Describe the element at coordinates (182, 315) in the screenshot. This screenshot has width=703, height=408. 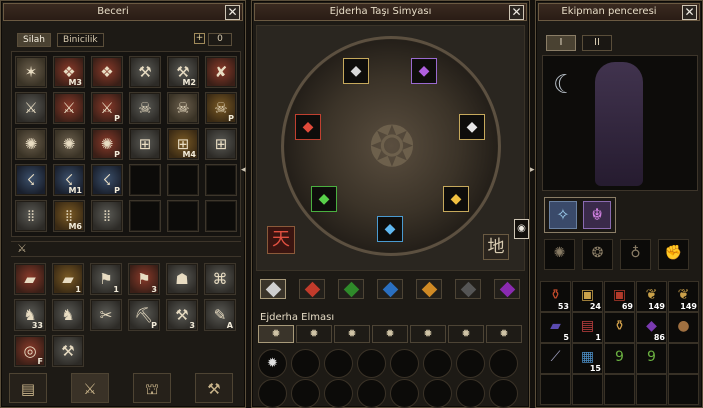
I see `skill-slot-tools: ⚒ 3` at that location.